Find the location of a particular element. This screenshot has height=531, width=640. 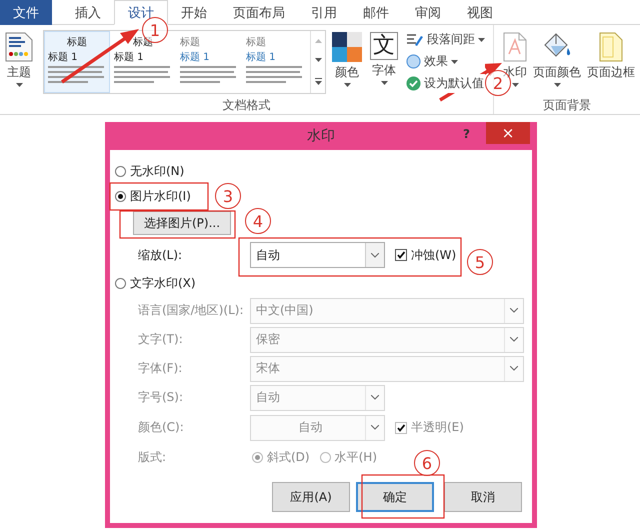

ribbon-button: 效果 is located at coordinates (445, 61).